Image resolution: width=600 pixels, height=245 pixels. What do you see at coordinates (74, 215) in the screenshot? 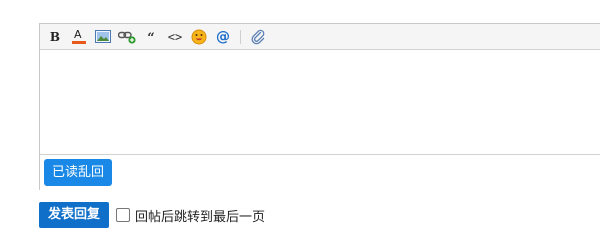
I see `submit-reply-button: 发表回复` at bounding box center [74, 215].